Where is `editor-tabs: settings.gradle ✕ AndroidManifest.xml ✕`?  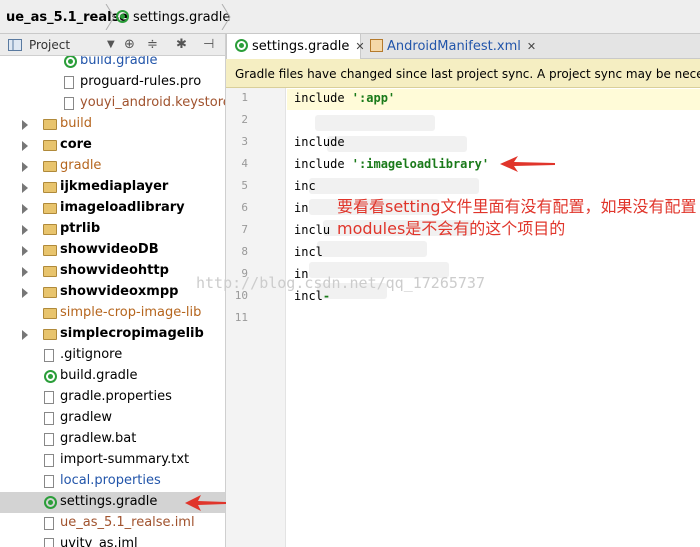
editor-tabs: settings.gradle ✕ AndroidManifest.xml ✕ is located at coordinates (463, 46).